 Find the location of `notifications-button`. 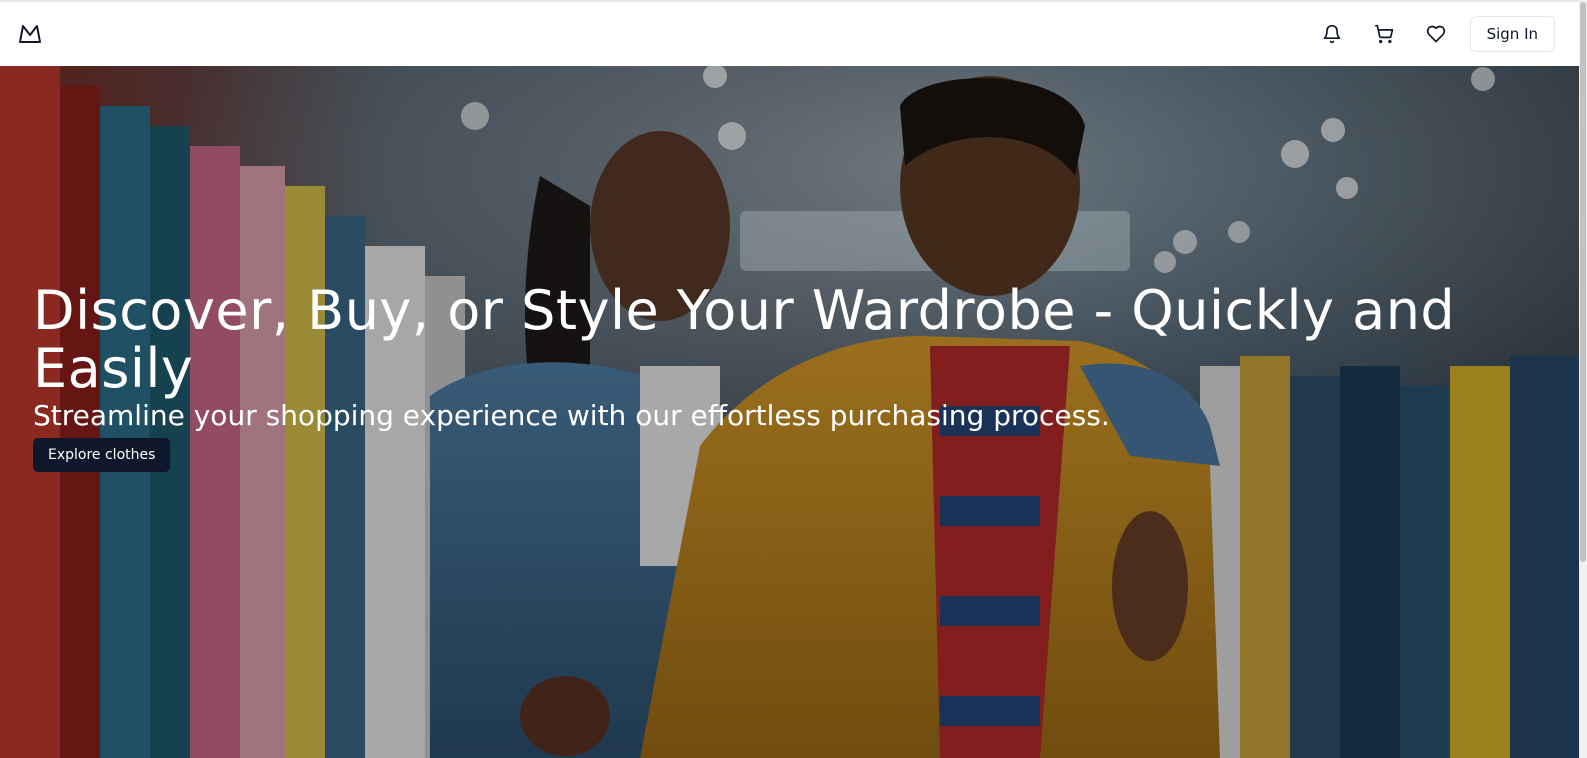

notifications-button is located at coordinates (1332, 34).